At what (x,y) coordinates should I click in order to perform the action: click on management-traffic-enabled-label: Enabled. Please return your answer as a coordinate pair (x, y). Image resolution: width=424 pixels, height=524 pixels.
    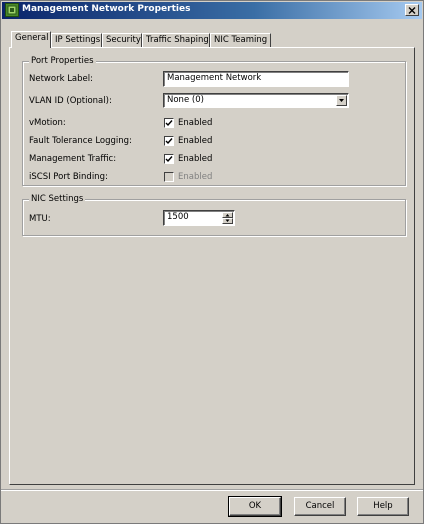
    Looking at the image, I should click on (195, 159).